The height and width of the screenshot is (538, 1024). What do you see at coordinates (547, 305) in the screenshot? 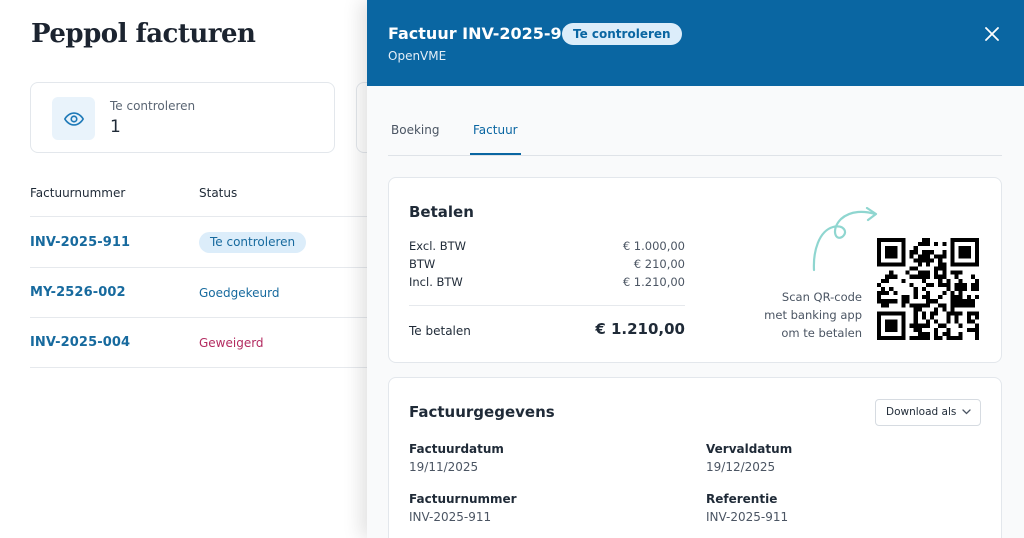
I see `divider` at bounding box center [547, 305].